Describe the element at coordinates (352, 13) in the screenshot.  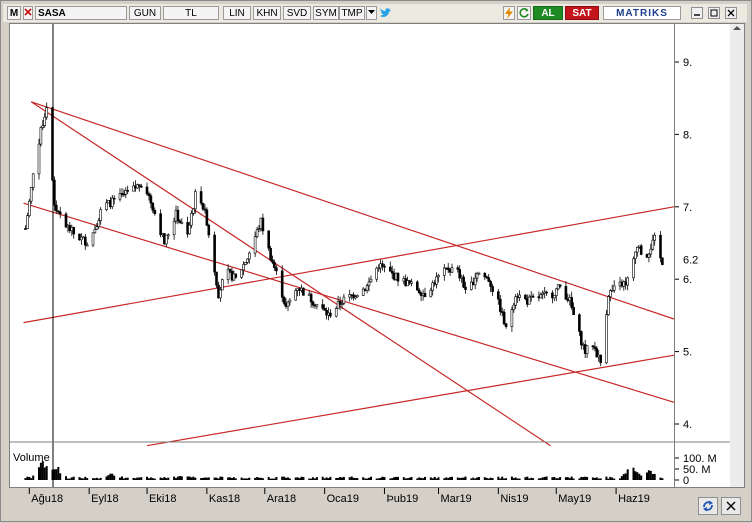
I see `tmp-button: TMP` at that location.